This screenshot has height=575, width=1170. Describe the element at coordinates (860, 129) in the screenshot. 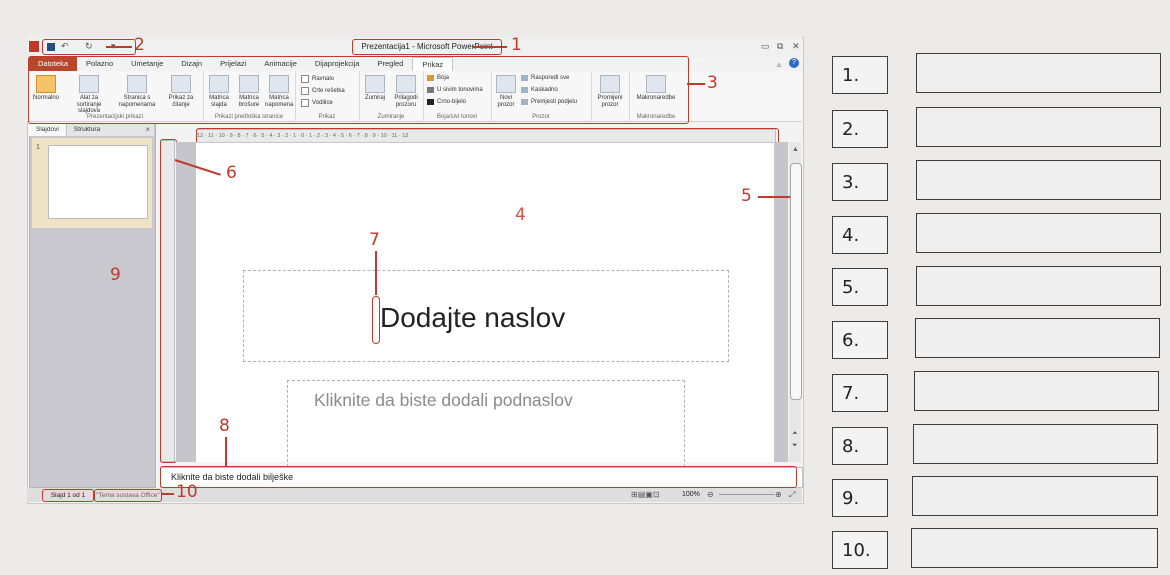

I see `answer-number: 2.` at that location.